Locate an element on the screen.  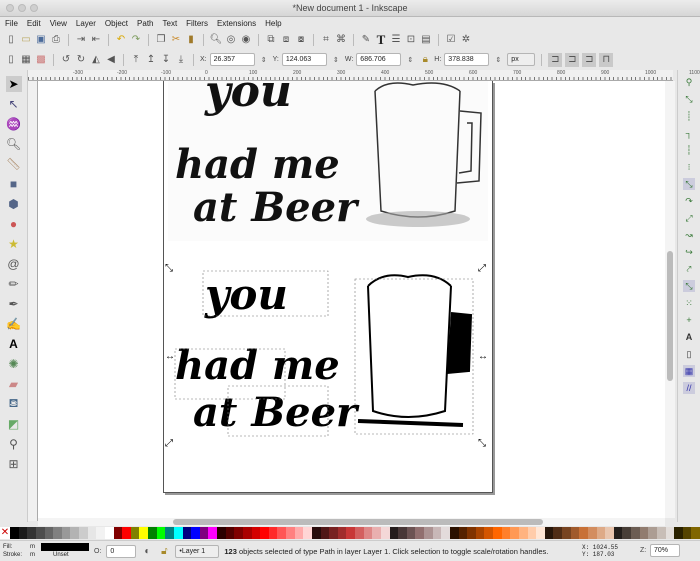
text-tool-icon: A is located at coordinates (14, 344).